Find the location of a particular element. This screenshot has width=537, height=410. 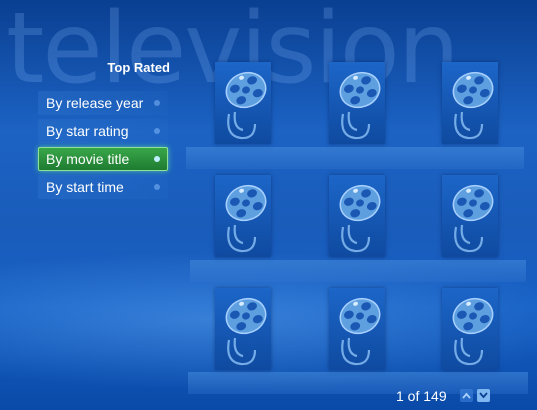

menu-item-movie-title: By movie title is located at coordinates (103, 159).